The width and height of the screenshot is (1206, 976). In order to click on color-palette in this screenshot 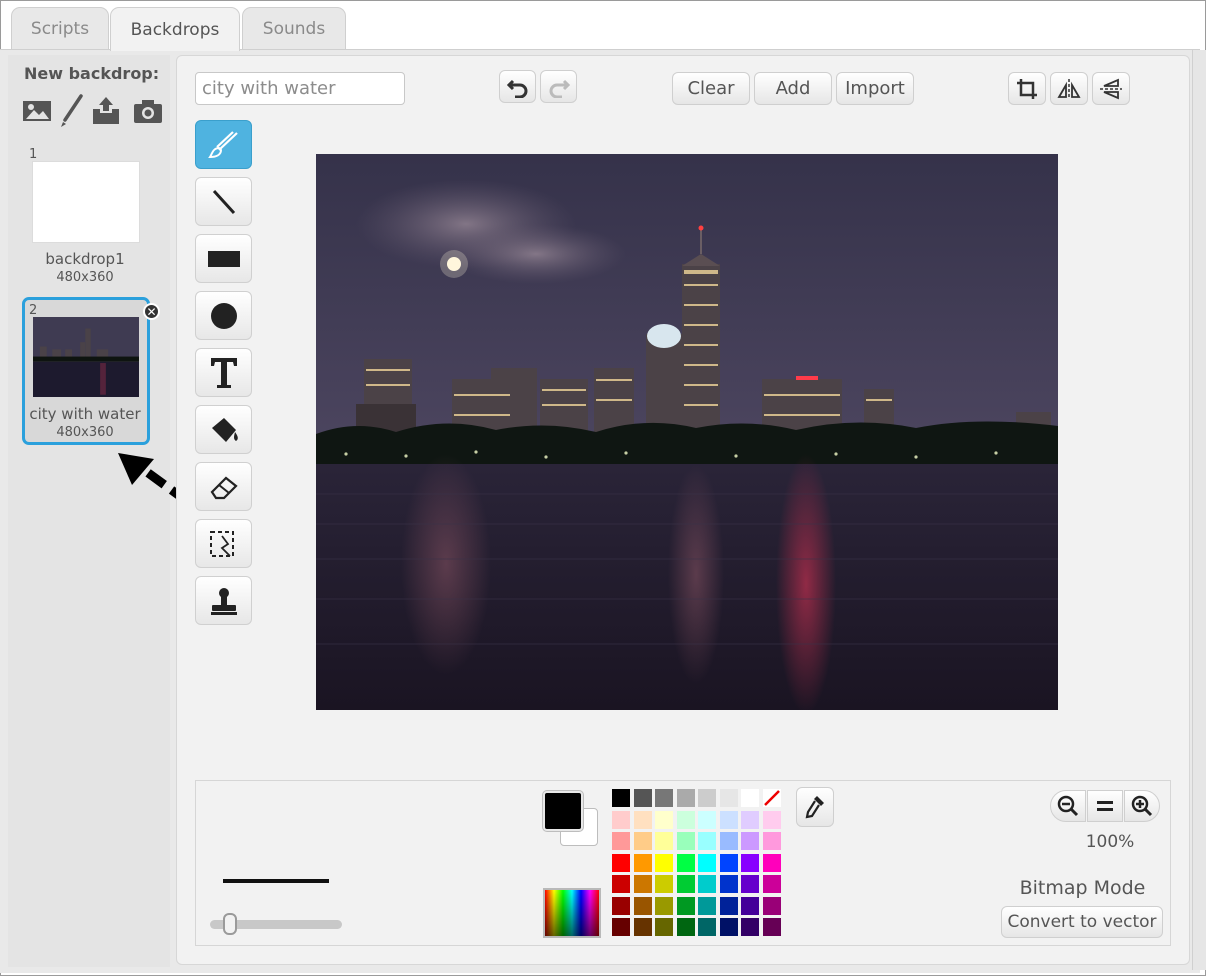, I will do `click(700, 866)`.